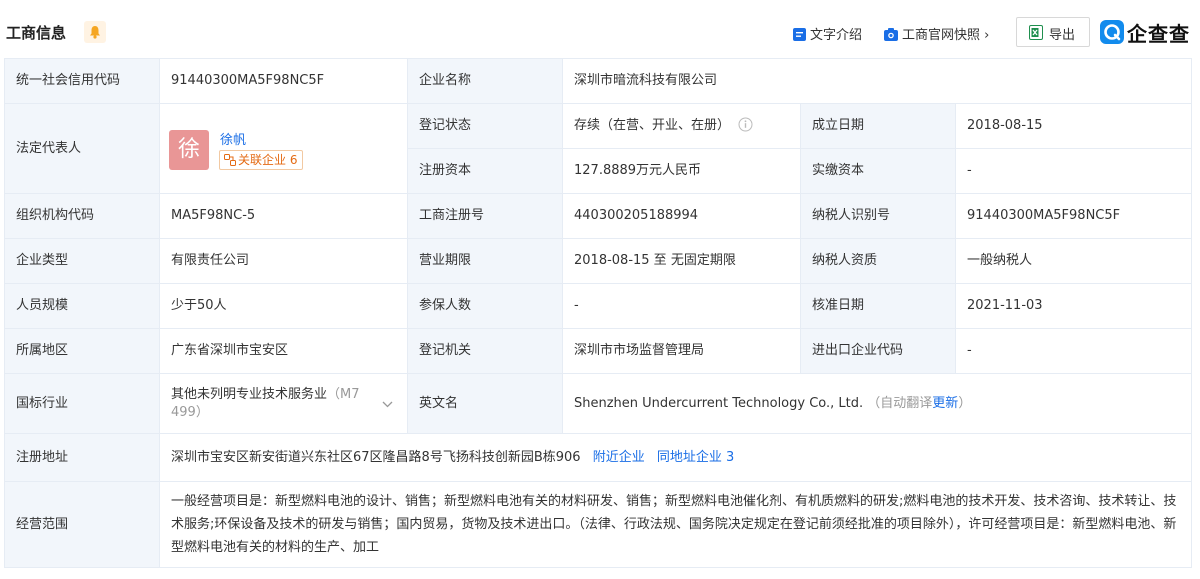 The width and height of the screenshot is (1200, 579). I want to click on biz-reg-no-value: 440300205188994, so click(681, 216).